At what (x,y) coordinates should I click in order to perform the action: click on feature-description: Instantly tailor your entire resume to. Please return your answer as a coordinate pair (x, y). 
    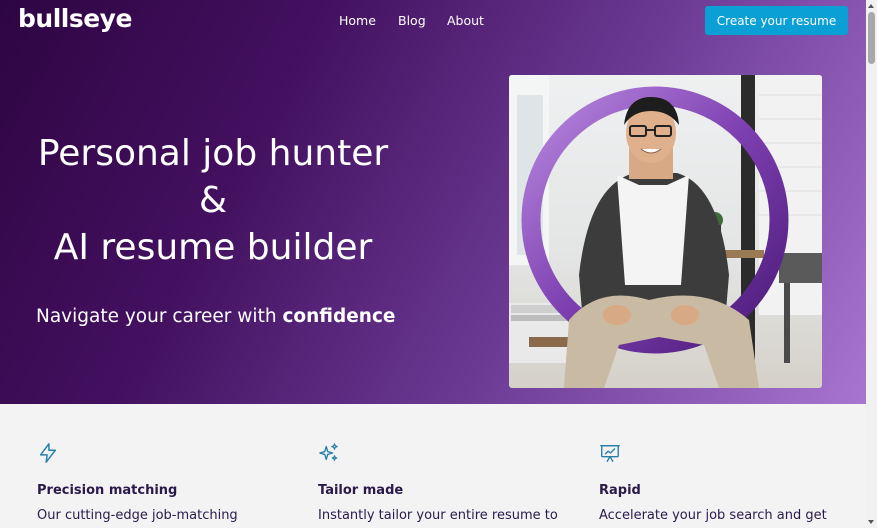
    Looking at the image, I should click on (438, 515).